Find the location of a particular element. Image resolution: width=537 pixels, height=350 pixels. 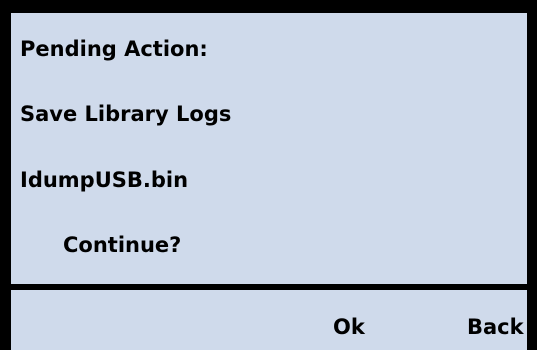

pending-action-heading: Pending Action: is located at coordinates (114, 49).